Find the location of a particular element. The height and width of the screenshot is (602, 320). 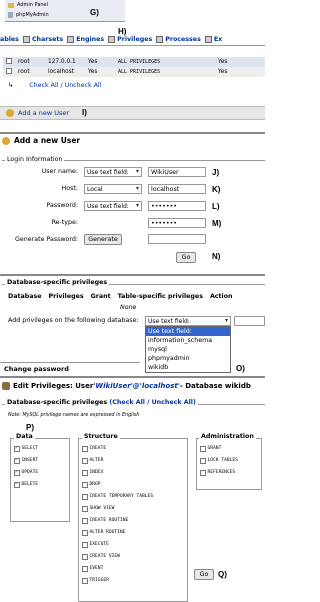

step-label-i: I) is located at coordinates (84, 112).